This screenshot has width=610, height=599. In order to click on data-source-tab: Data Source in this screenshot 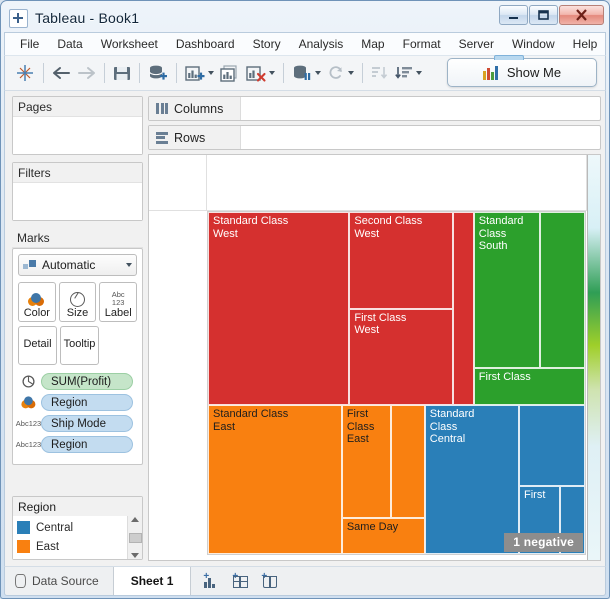, I will do `click(59, 581)`.